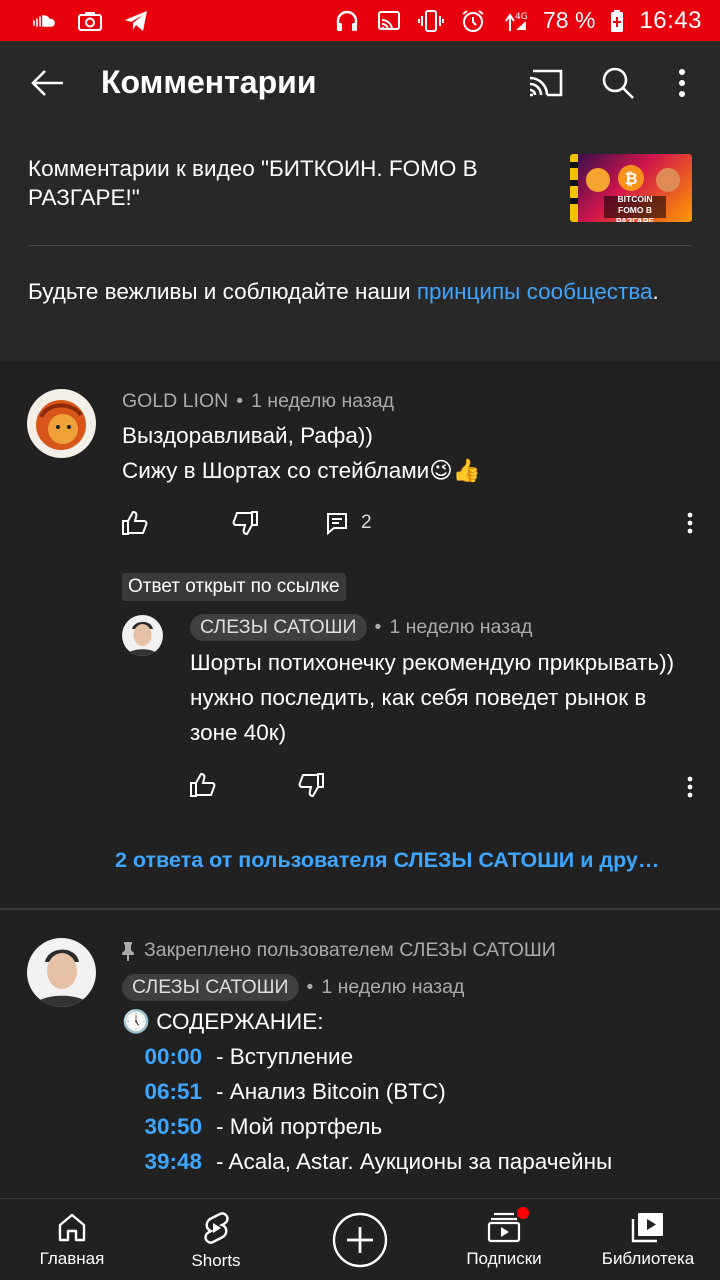 The image size is (720, 1280). Describe the element at coordinates (301, 470) in the screenshot. I see `comment-line: Сижу в Шортах со стейблами😉👍` at that location.